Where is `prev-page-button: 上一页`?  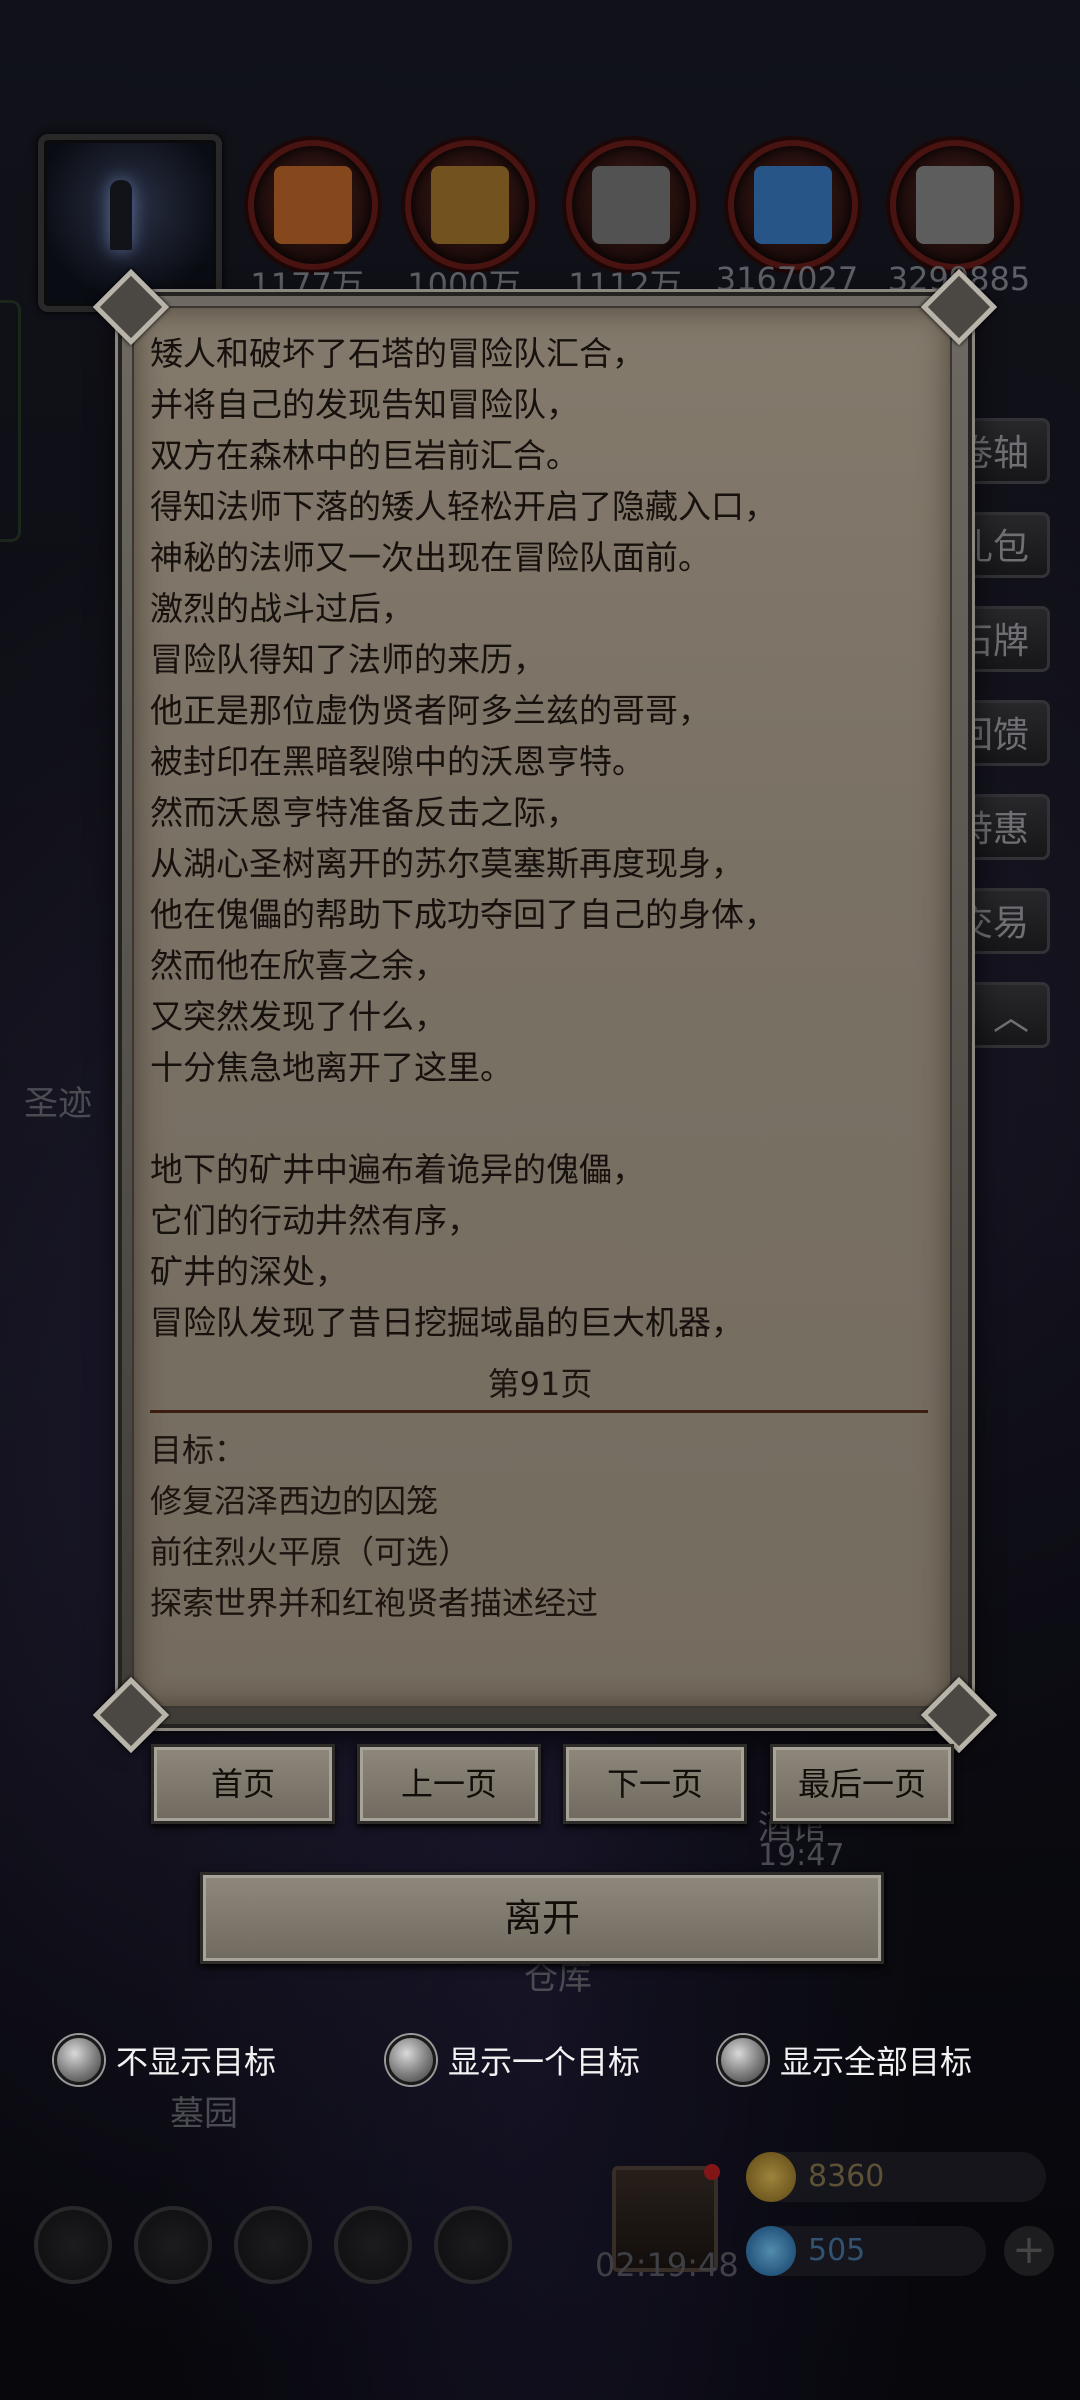
prev-page-button: 上一页 is located at coordinates (449, 1784).